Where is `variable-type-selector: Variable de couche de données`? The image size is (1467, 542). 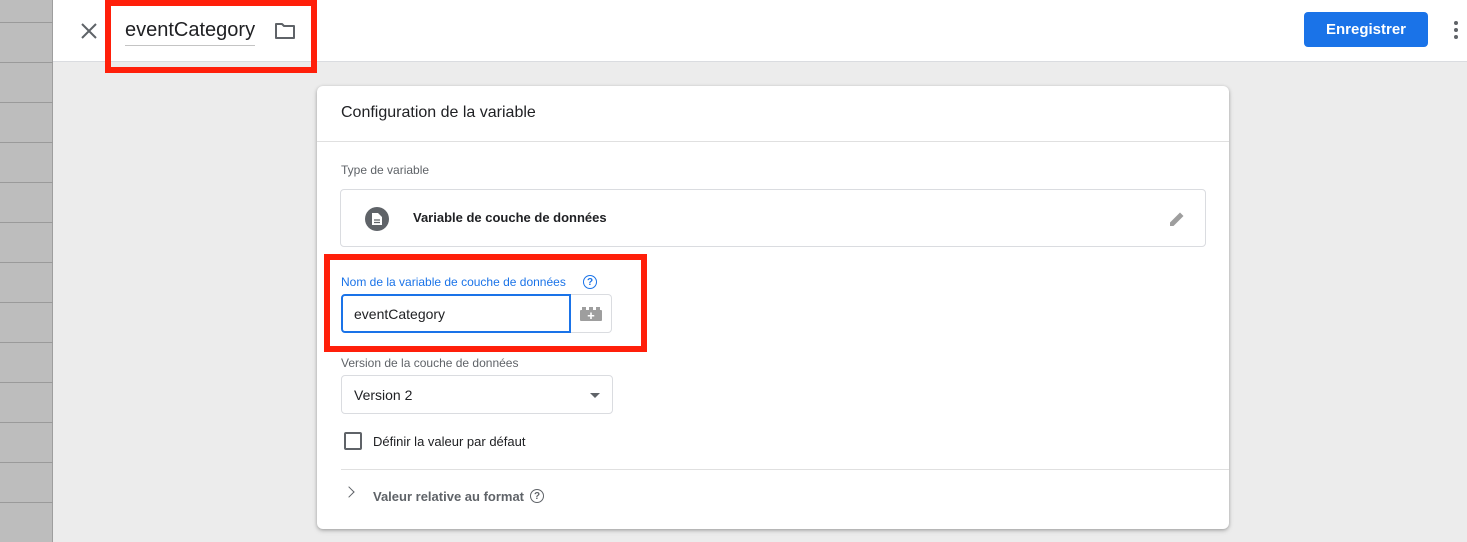 variable-type-selector: Variable de couche de données is located at coordinates (773, 218).